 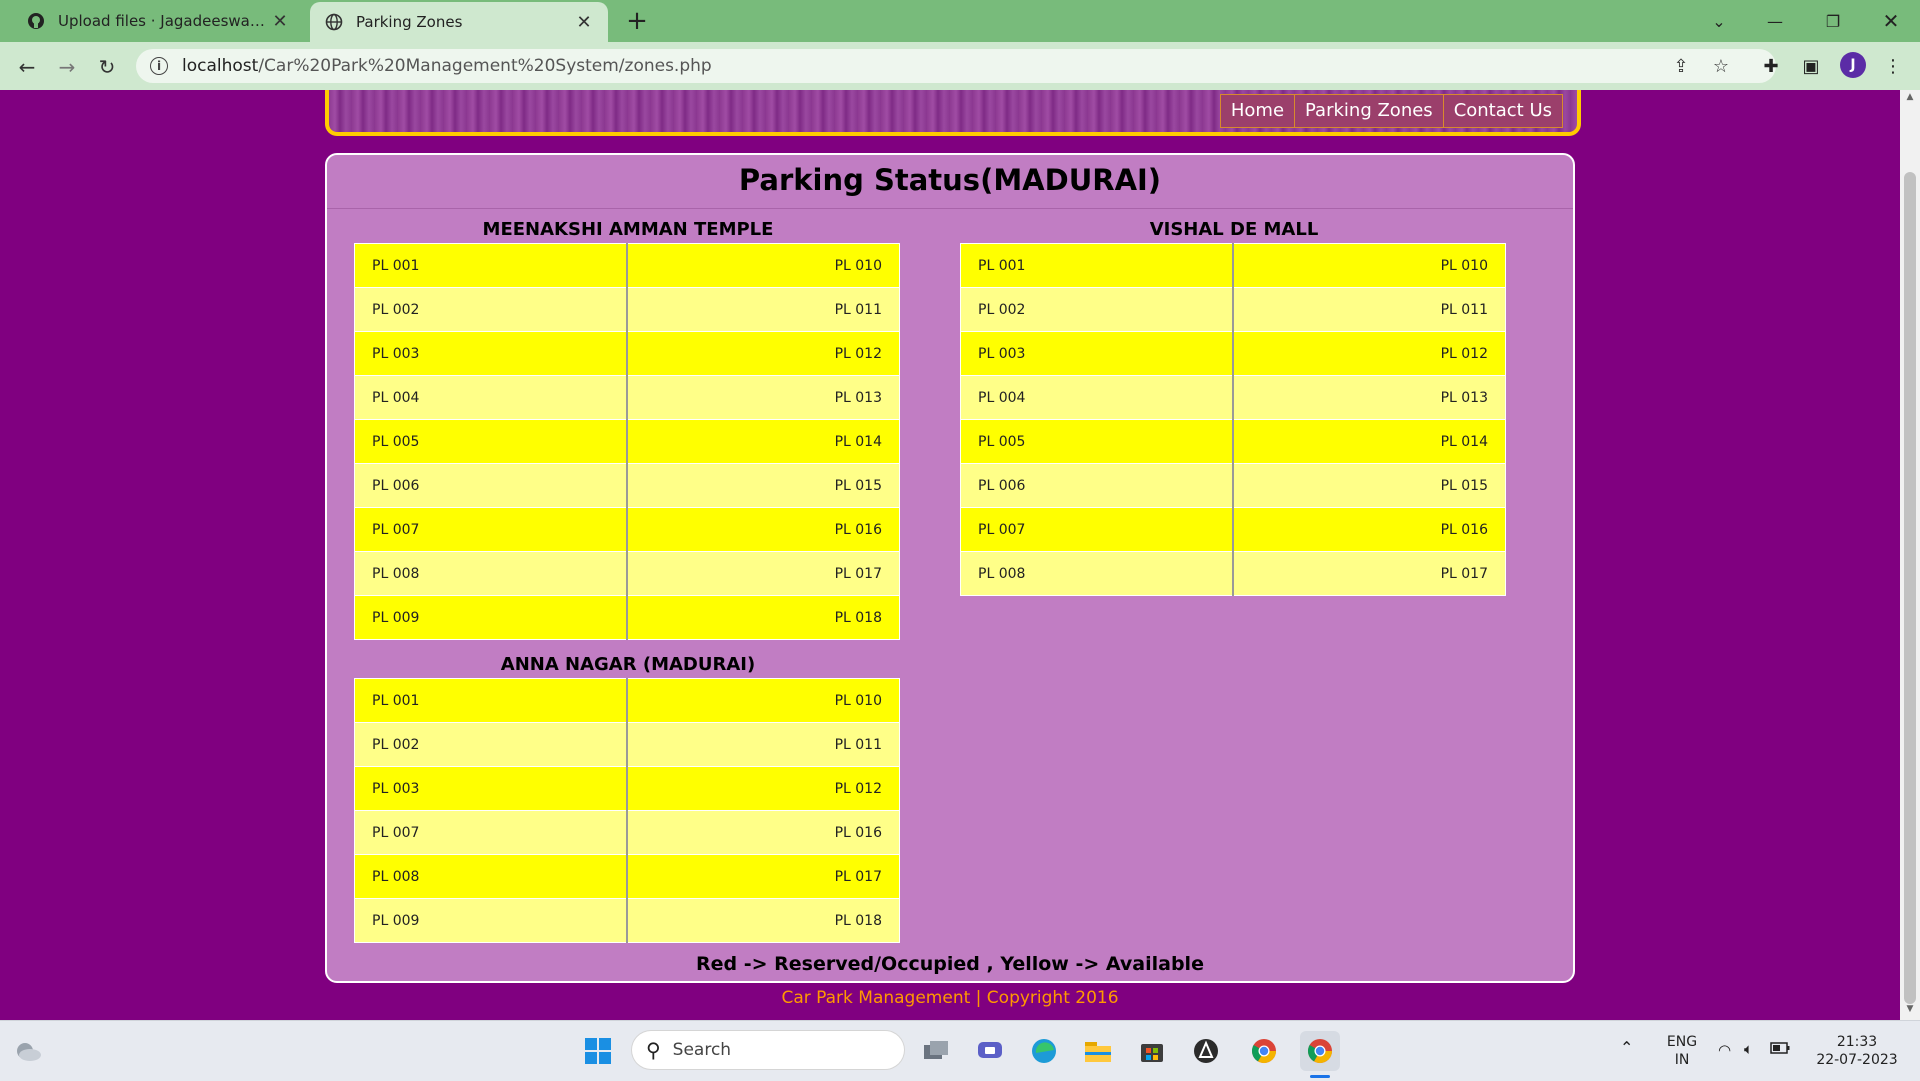 What do you see at coordinates (1833, 21) in the screenshot?
I see `restore-icon: ❐` at bounding box center [1833, 21].